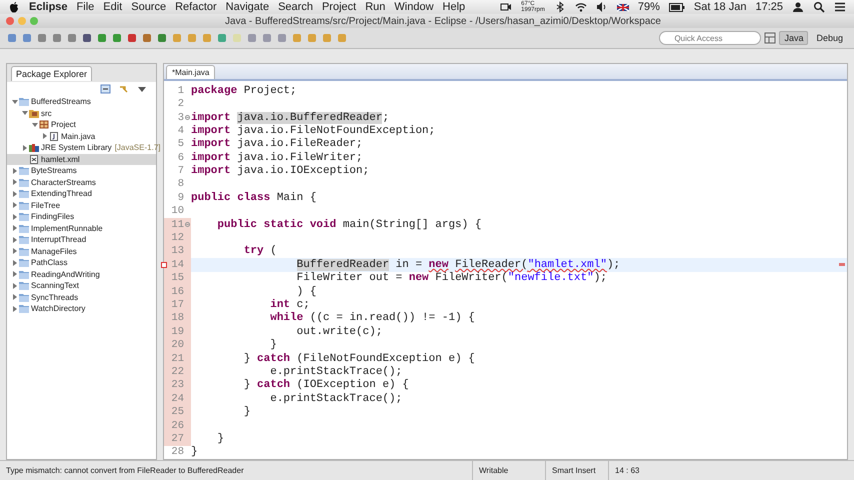 Image resolution: width=854 pixels, height=480 pixels. I want to click on line-number: 13, so click(177, 251).